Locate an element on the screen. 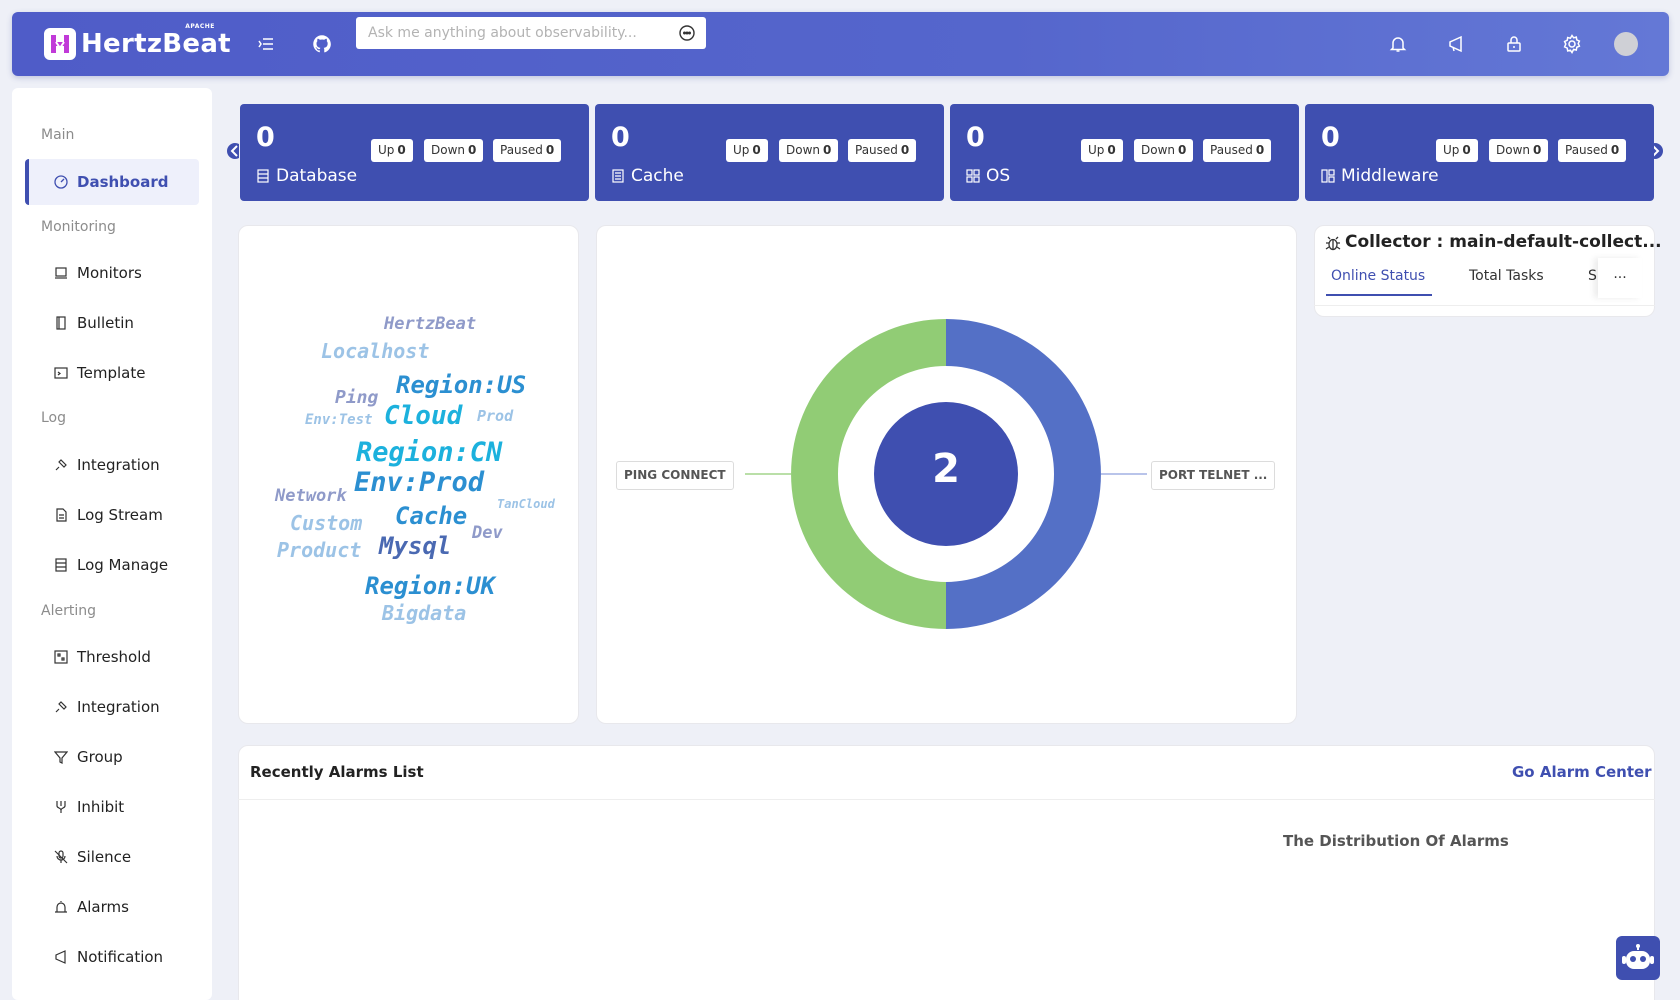 The height and width of the screenshot is (1000, 1680). stat-label: Cache is located at coordinates (647, 176).